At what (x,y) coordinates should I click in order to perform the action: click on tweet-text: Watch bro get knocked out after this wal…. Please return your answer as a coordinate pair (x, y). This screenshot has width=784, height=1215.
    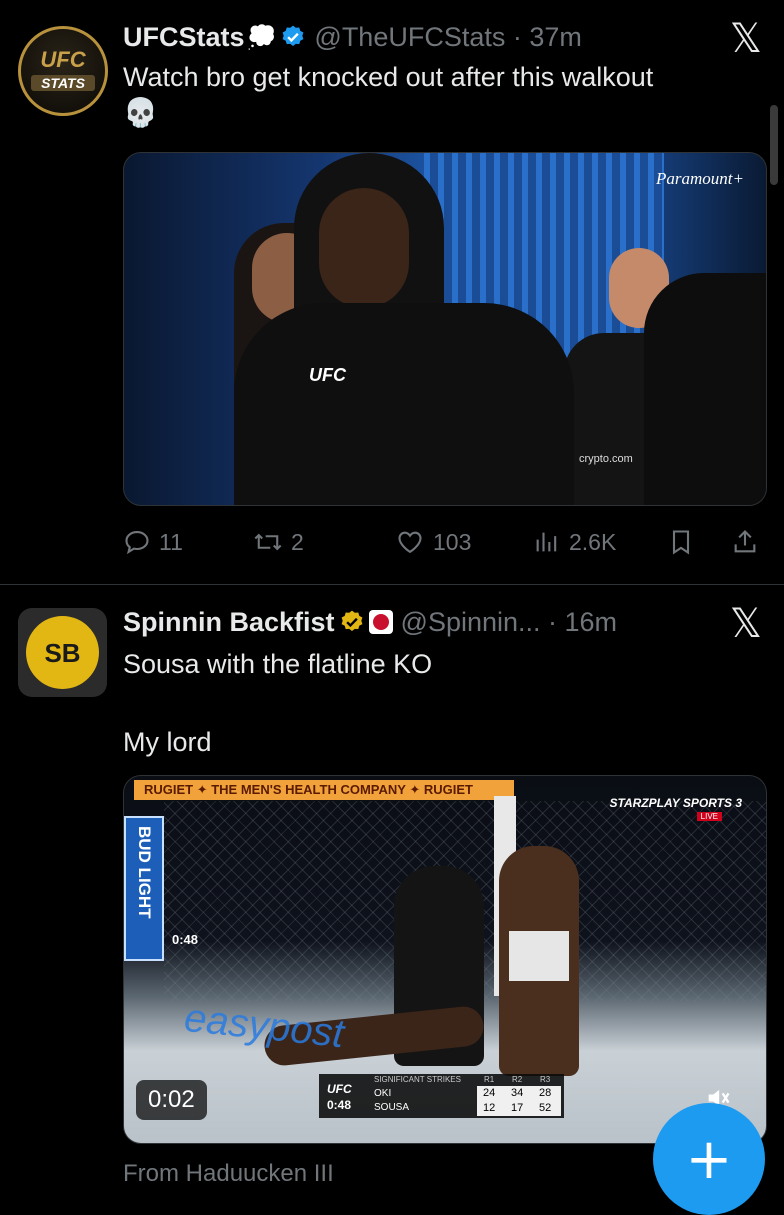
    Looking at the image, I should click on (388, 95).